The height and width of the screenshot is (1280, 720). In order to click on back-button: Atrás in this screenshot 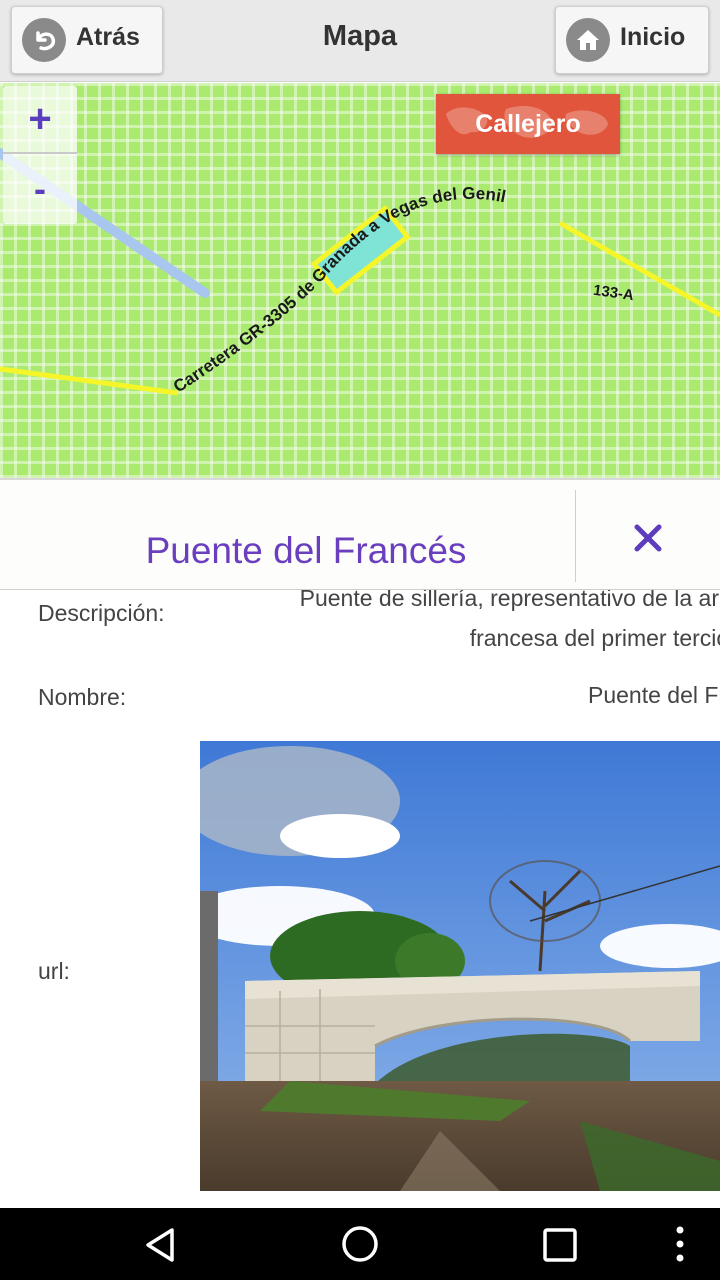, I will do `click(87, 40)`.